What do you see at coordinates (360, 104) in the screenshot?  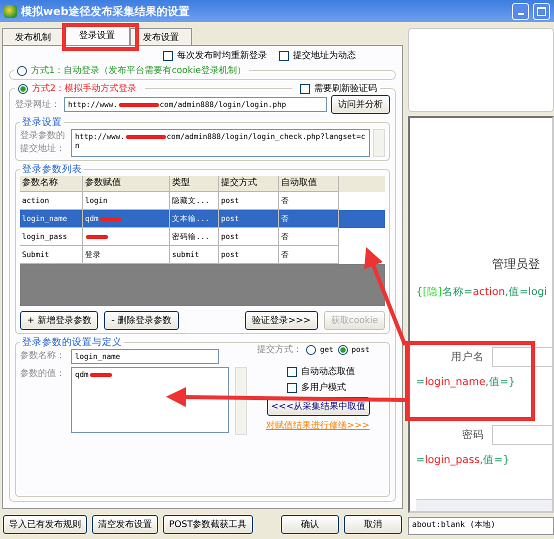 I see `visit-button: 访问并分析` at bounding box center [360, 104].